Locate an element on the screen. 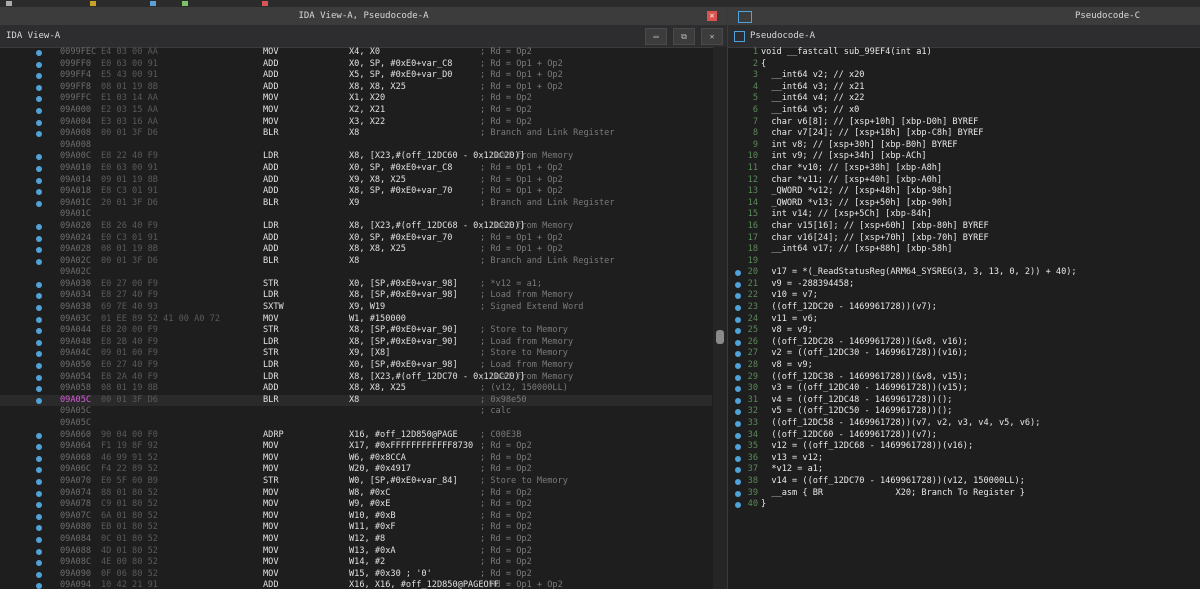 Image resolution: width=1200 pixels, height=589 pixels. pseudocode-line: 15 int v14; // [xsp+5Ch] [xbp-84h] is located at coordinates (964, 215).